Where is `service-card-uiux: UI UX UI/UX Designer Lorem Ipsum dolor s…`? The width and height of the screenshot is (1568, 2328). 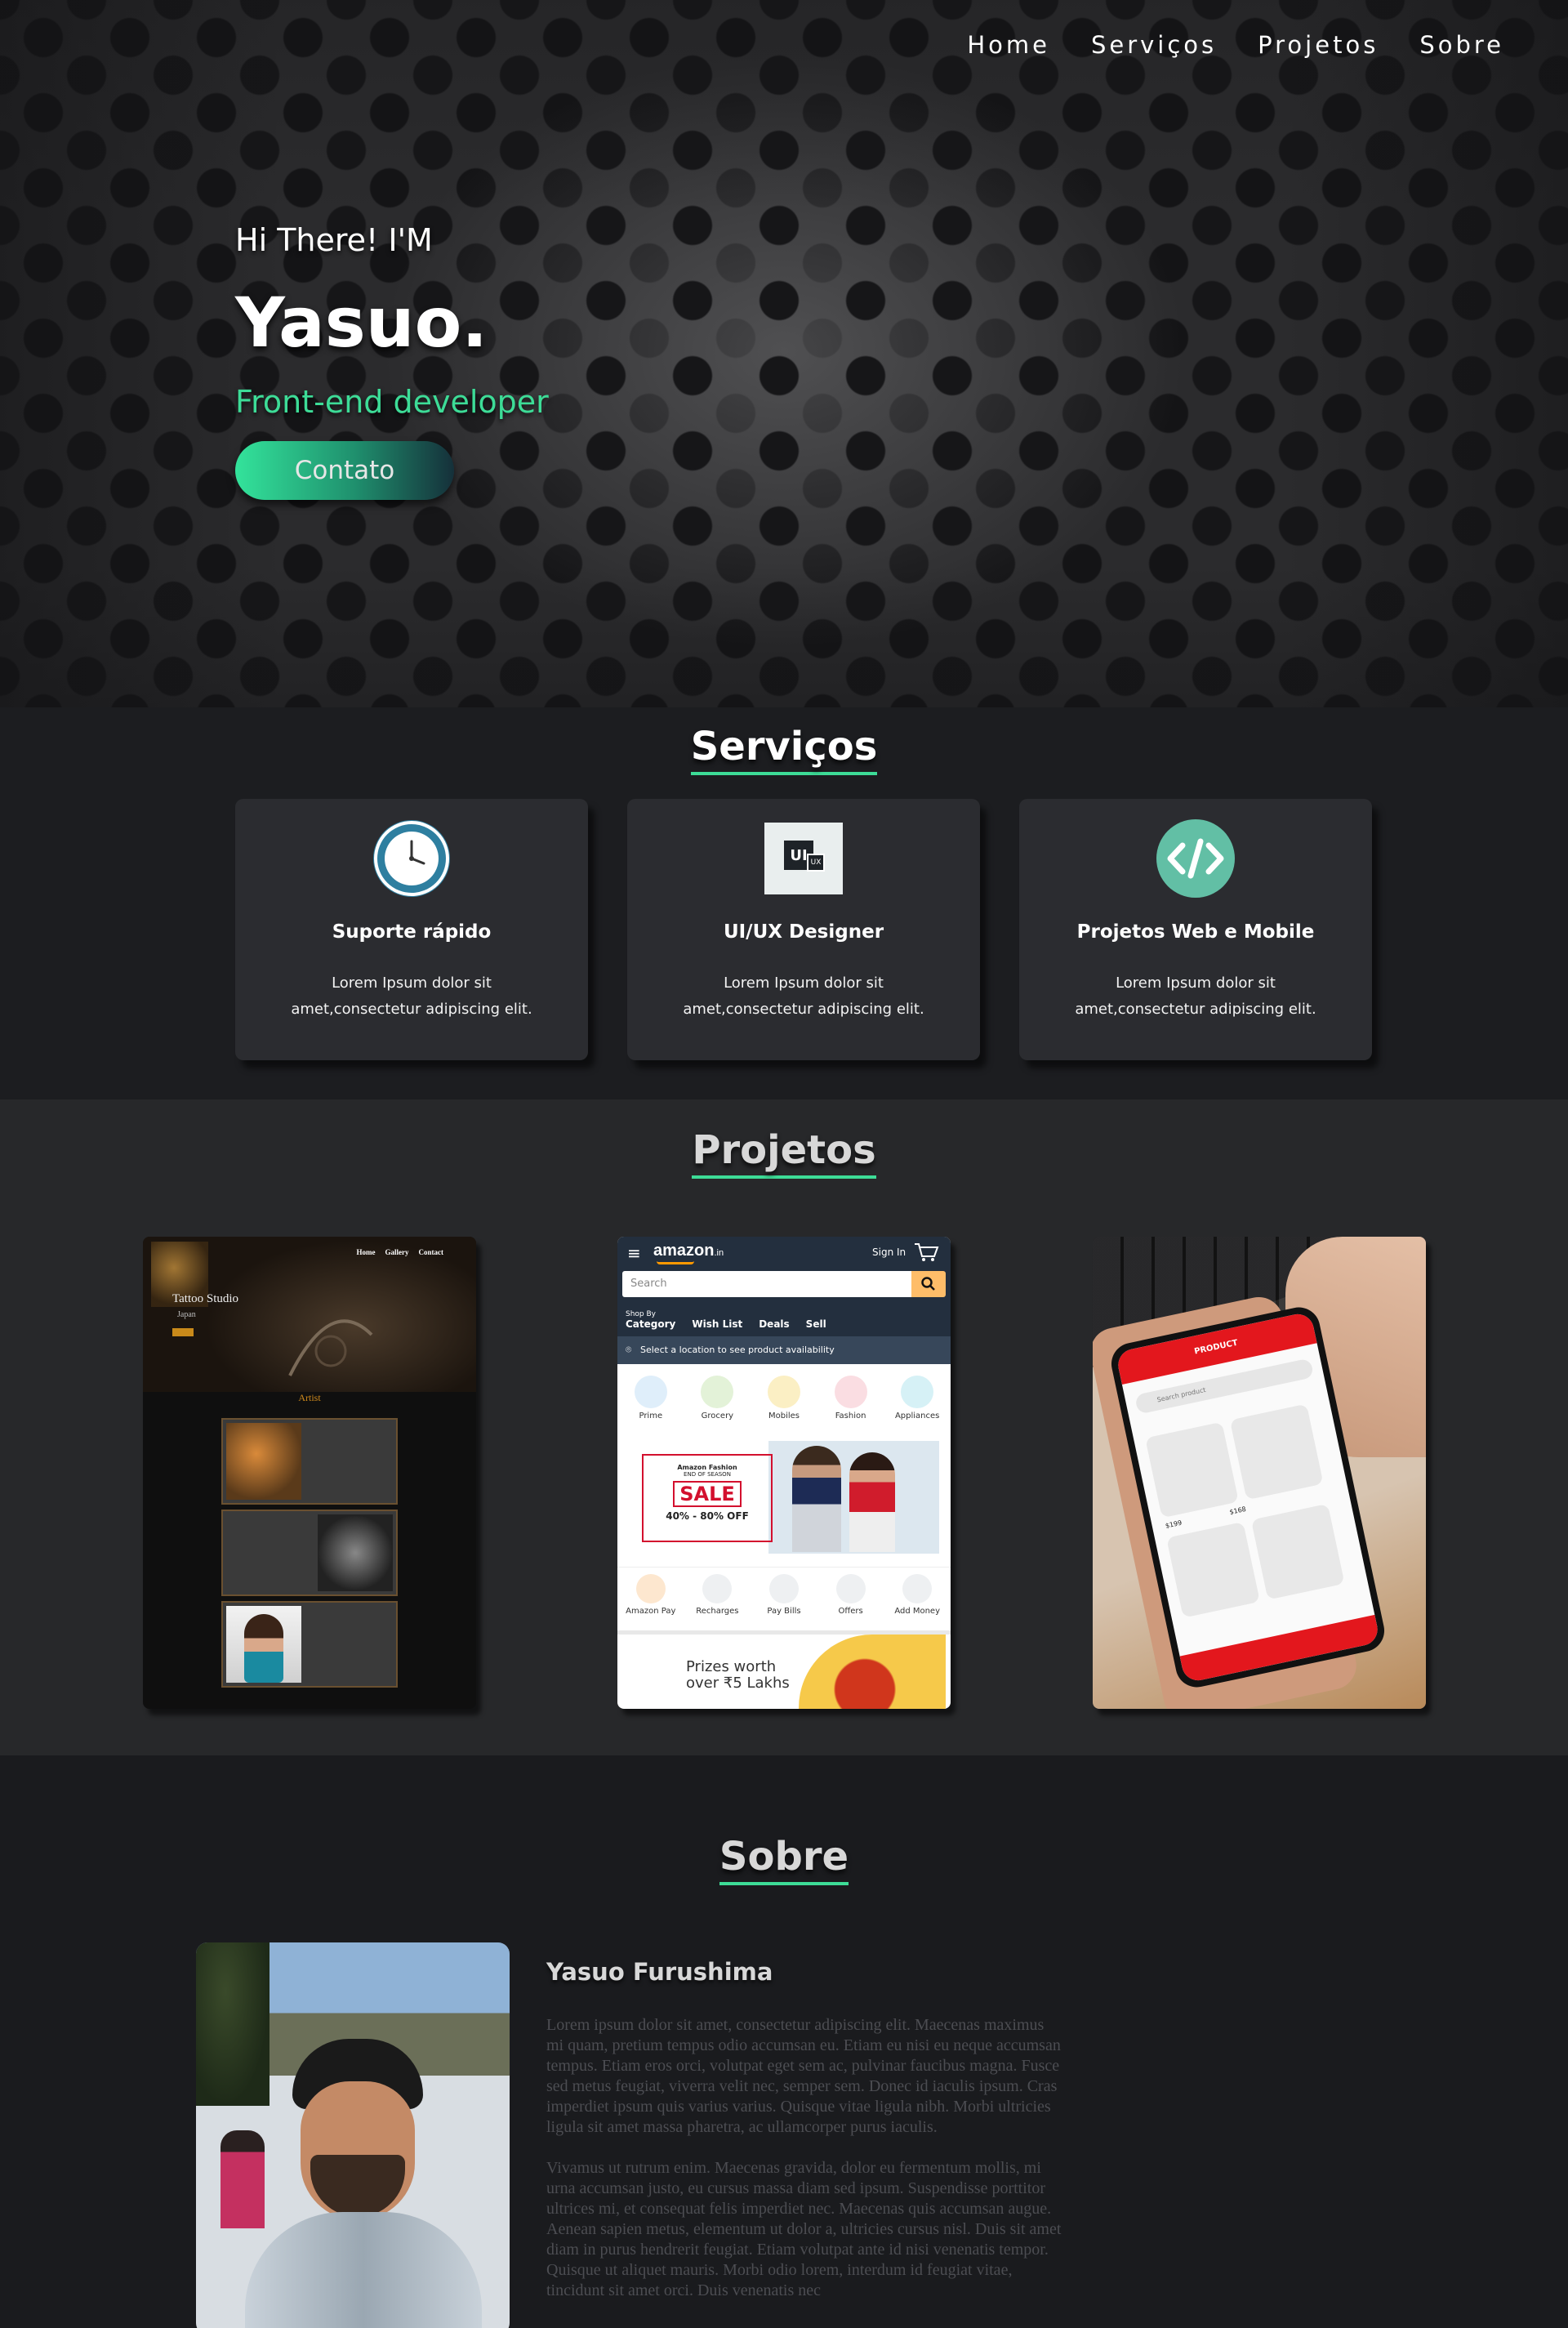 service-card-uiux: UI UX UI/UX Designer Lorem Ipsum dolor s… is located at coordinates (803, 930).